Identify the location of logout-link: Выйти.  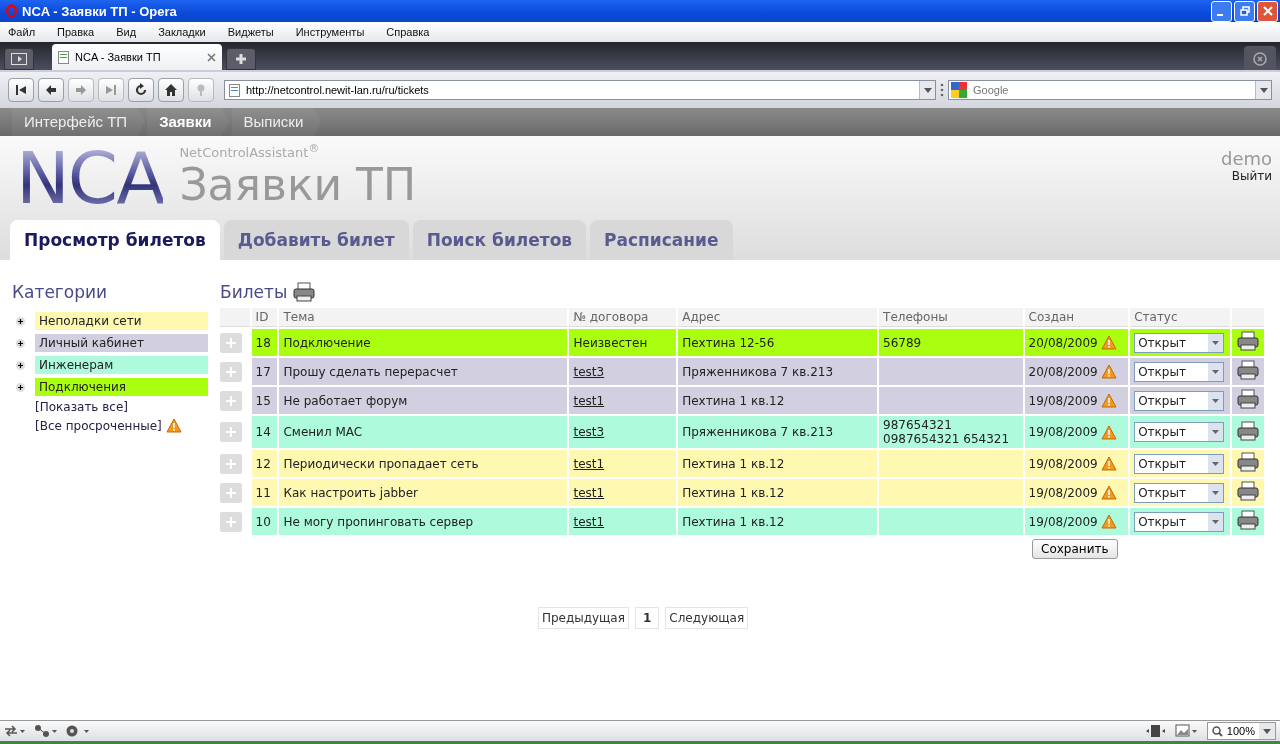
(1251, 176).